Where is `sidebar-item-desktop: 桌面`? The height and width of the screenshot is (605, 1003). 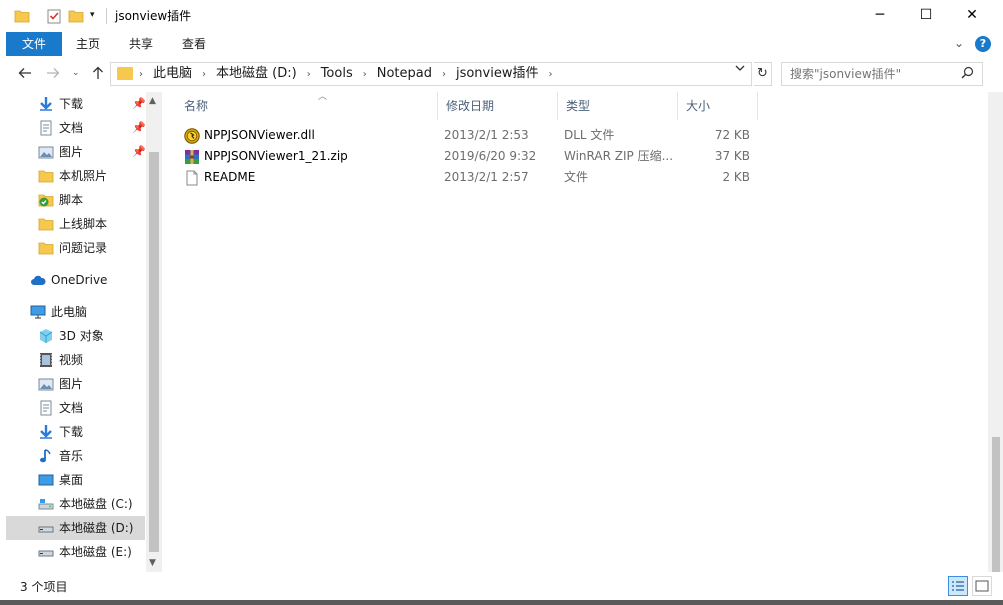 sidebar-item-desktop: 桌面 is located at coordinates (75, 480).